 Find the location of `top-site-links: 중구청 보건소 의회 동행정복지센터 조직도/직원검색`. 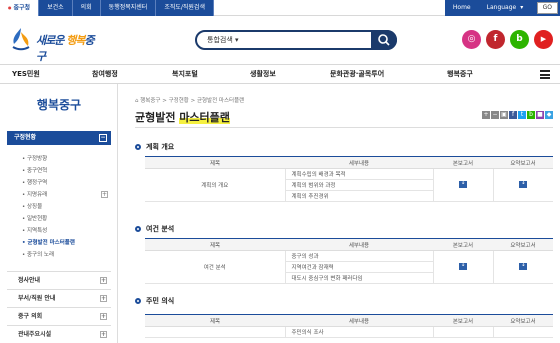

top-site-links: 중구청 보건소 의회 동행정복지센터 조직도/직원검색 is located at coordinates (107, 8).